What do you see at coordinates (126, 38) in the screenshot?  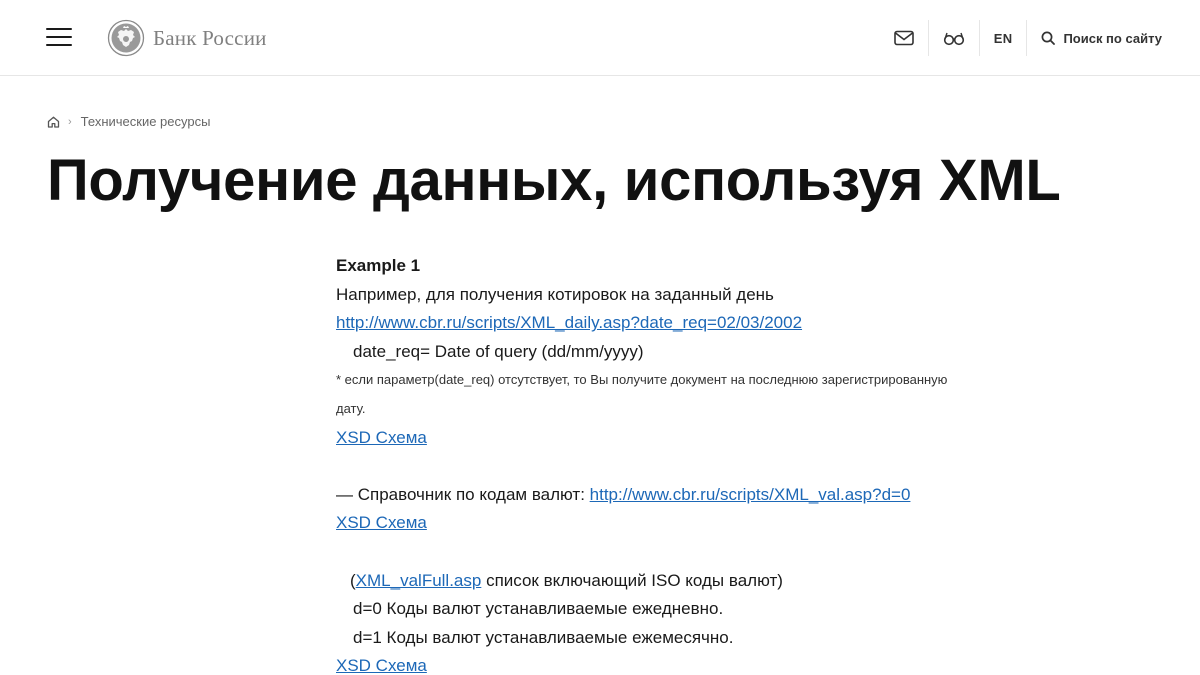 I see `bank-emblem-icon` at bounding box center [126, 38].